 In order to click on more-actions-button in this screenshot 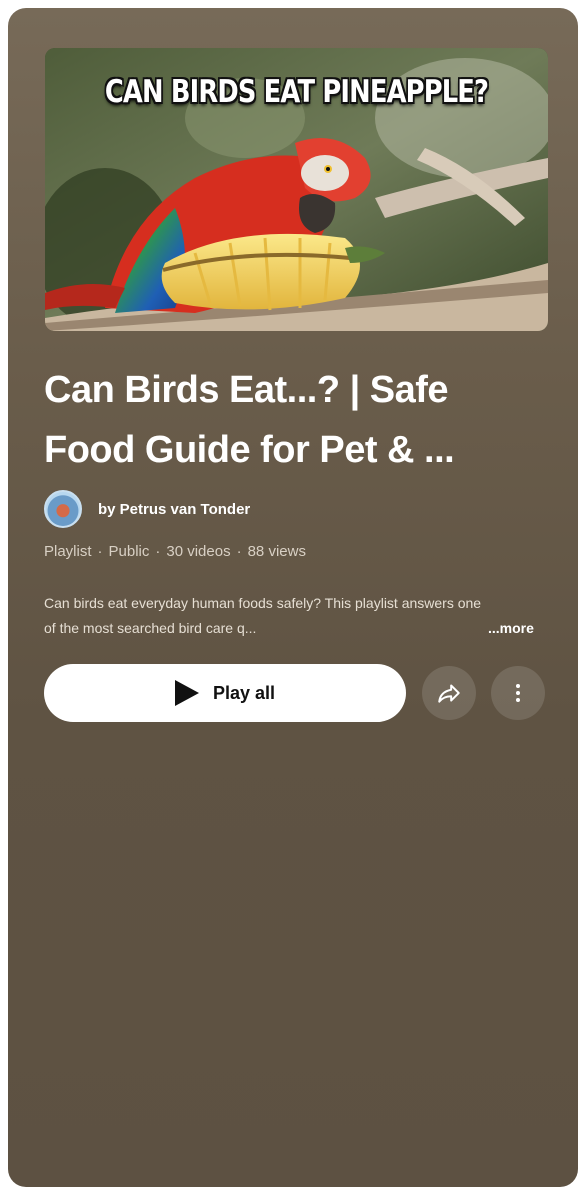, I will do `click(518, 693)`.